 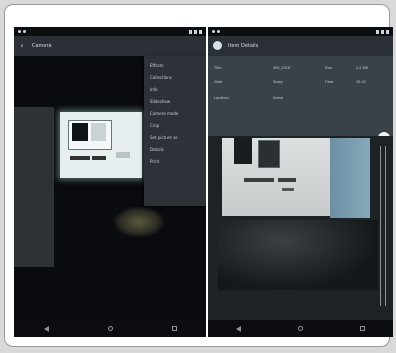 I want to click on details-row: Title IMG_2016 Size 1.2 MB, so click(x=300, y=70).